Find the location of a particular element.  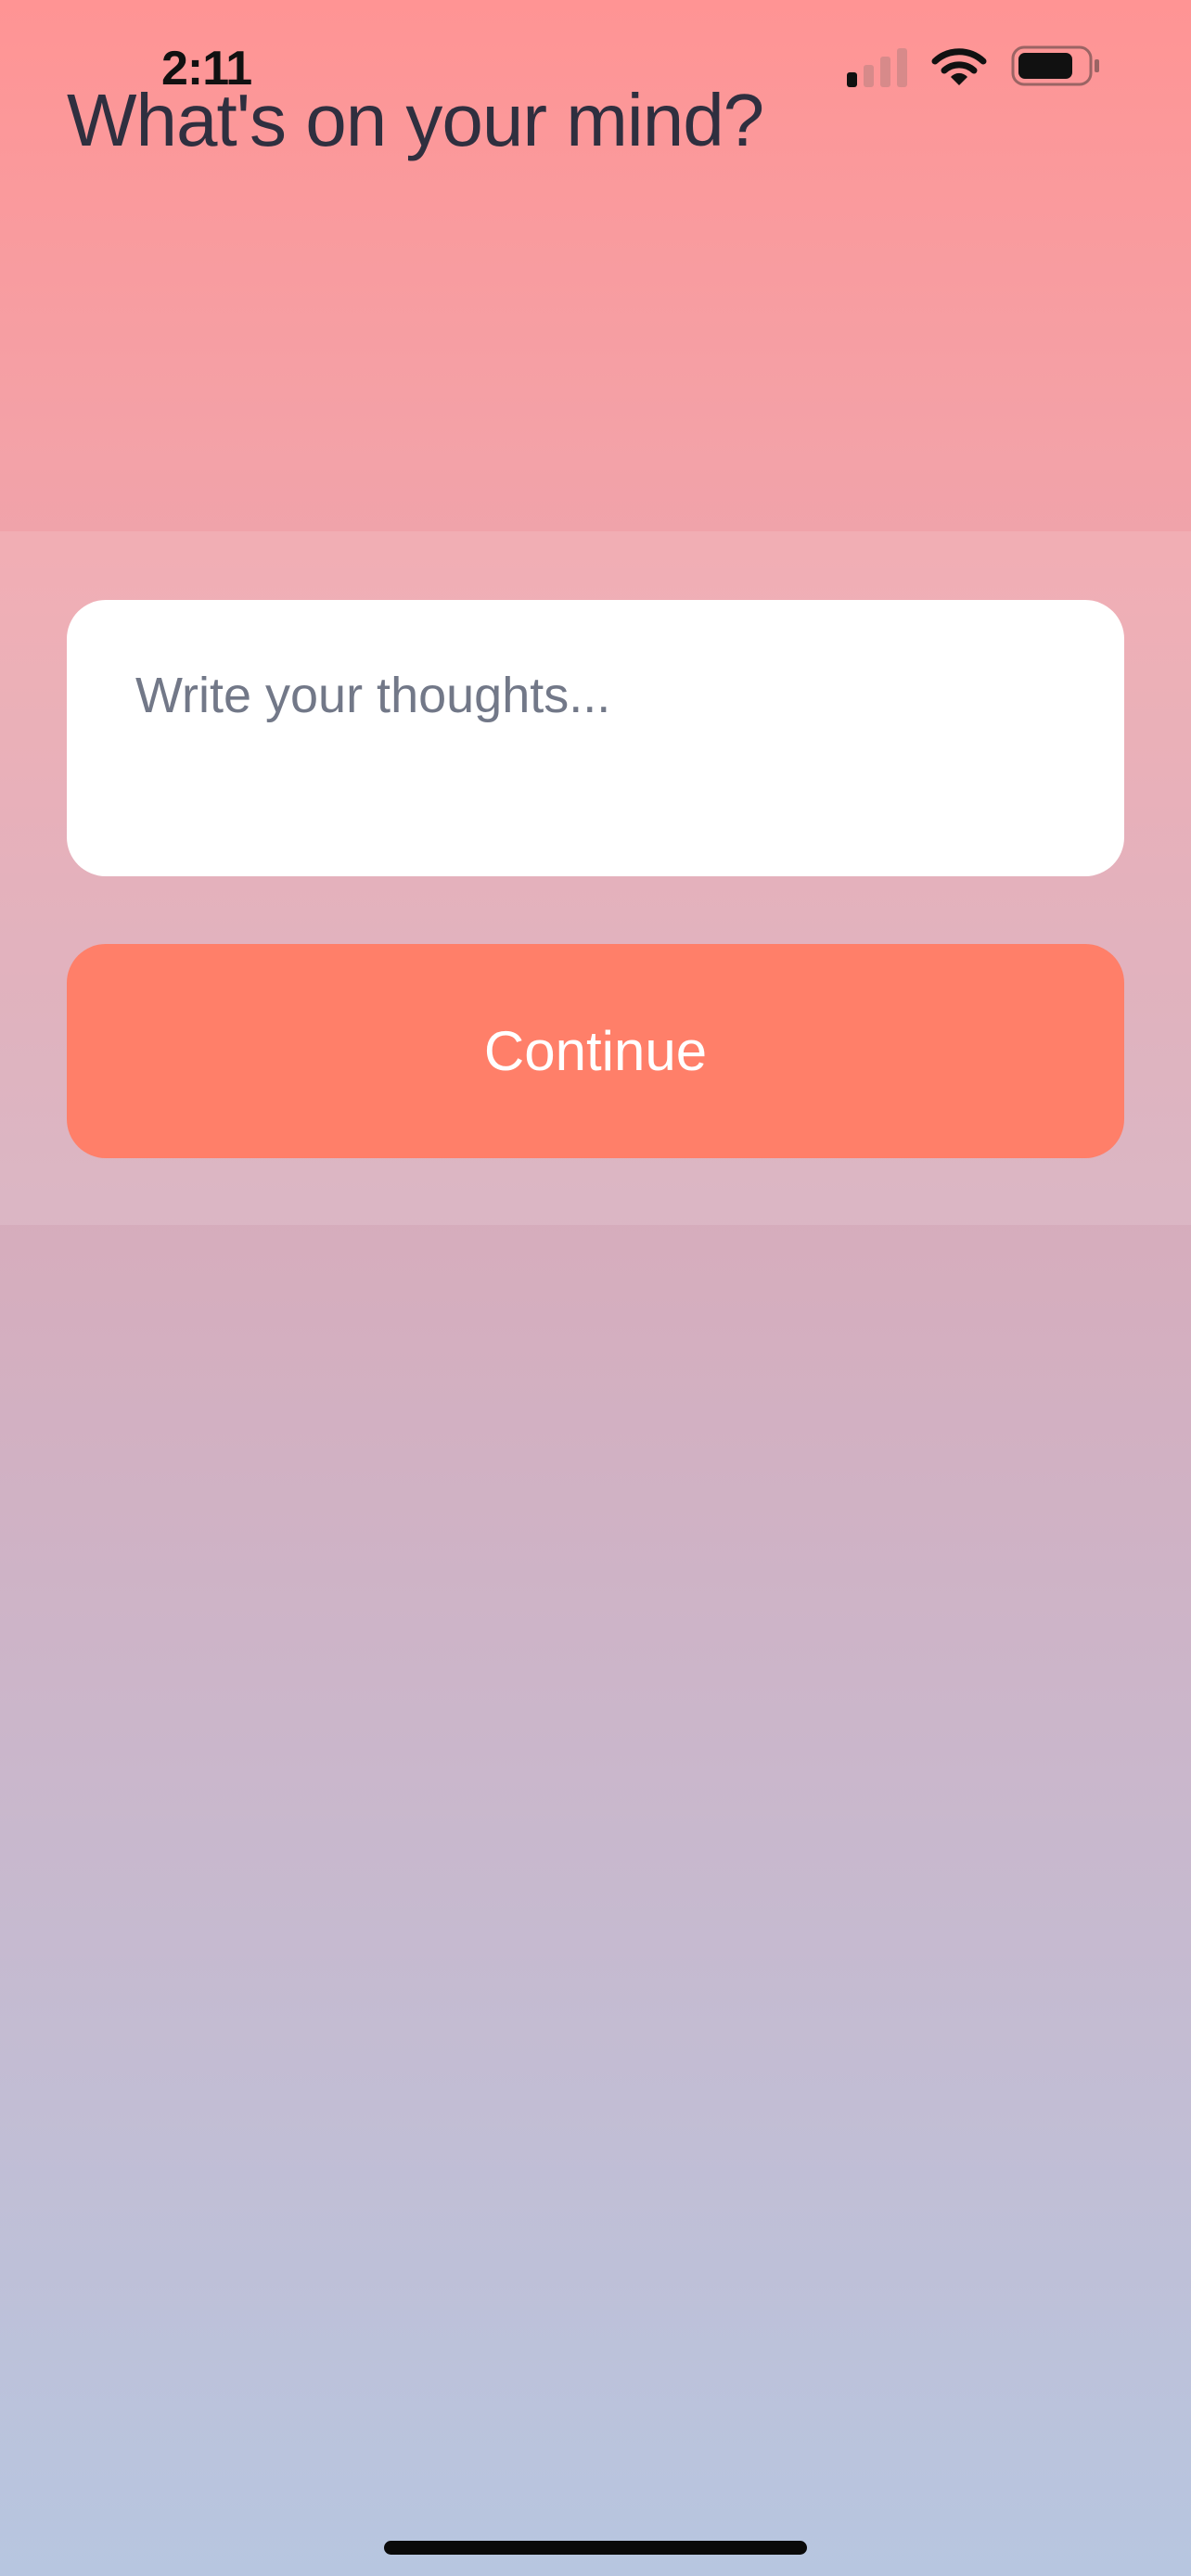

continue-button: Continue is located at coordinates (595, 1051).